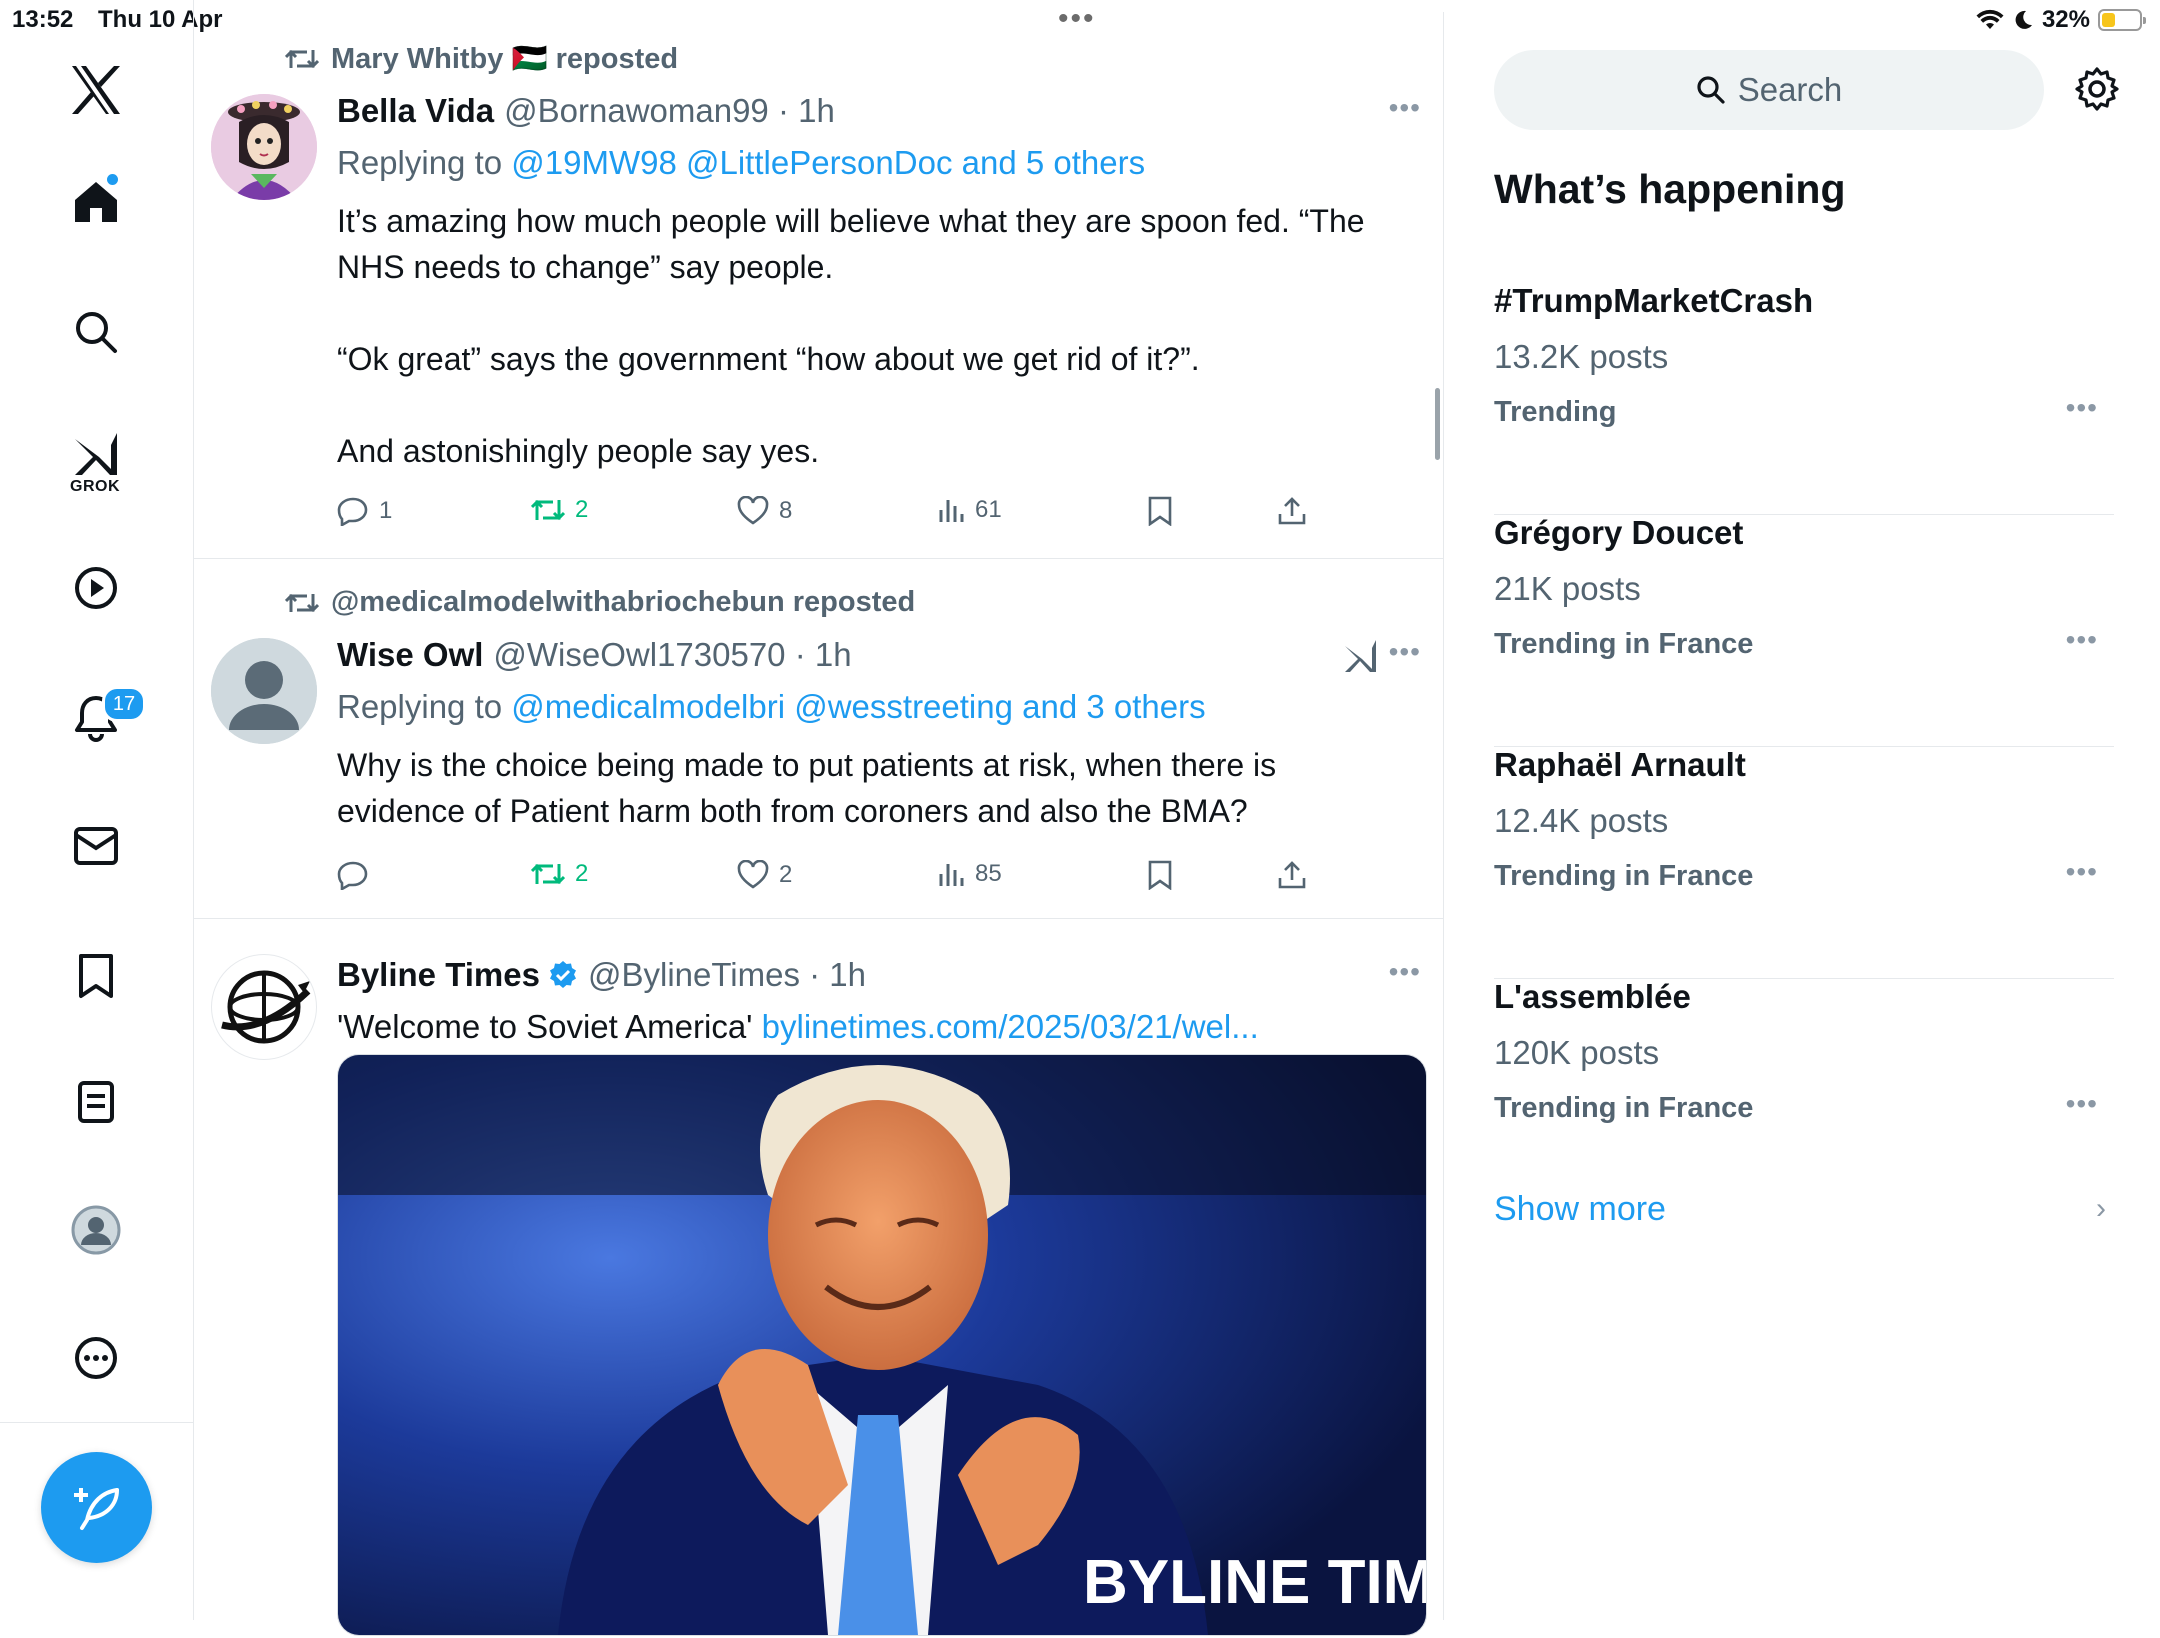 This screenshot has height=1638, width=2160. I want to click on post-actions: 1 2 8 61, so click(837, 516).